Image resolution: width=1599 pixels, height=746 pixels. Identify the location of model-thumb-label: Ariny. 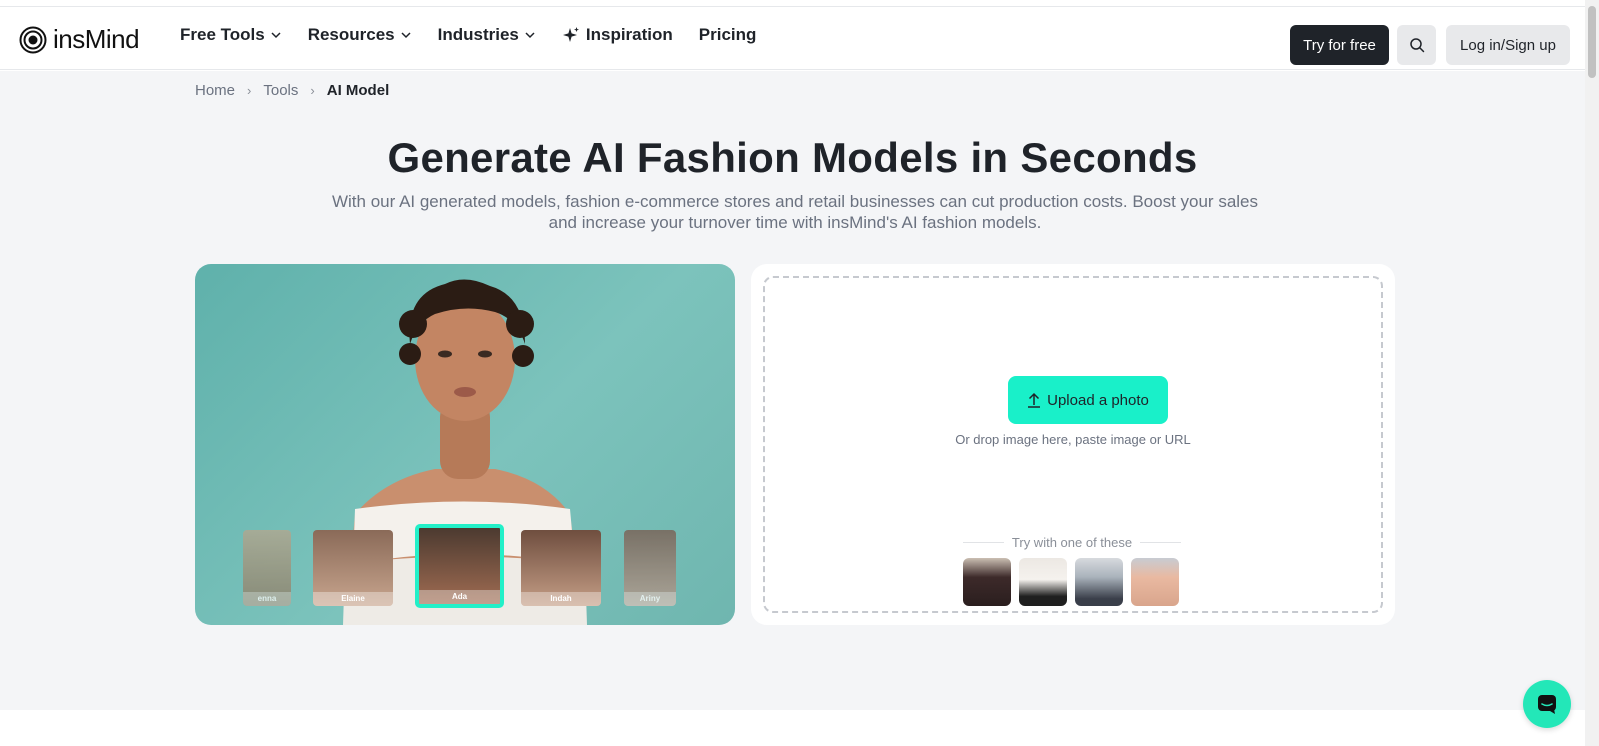
(650, 599).